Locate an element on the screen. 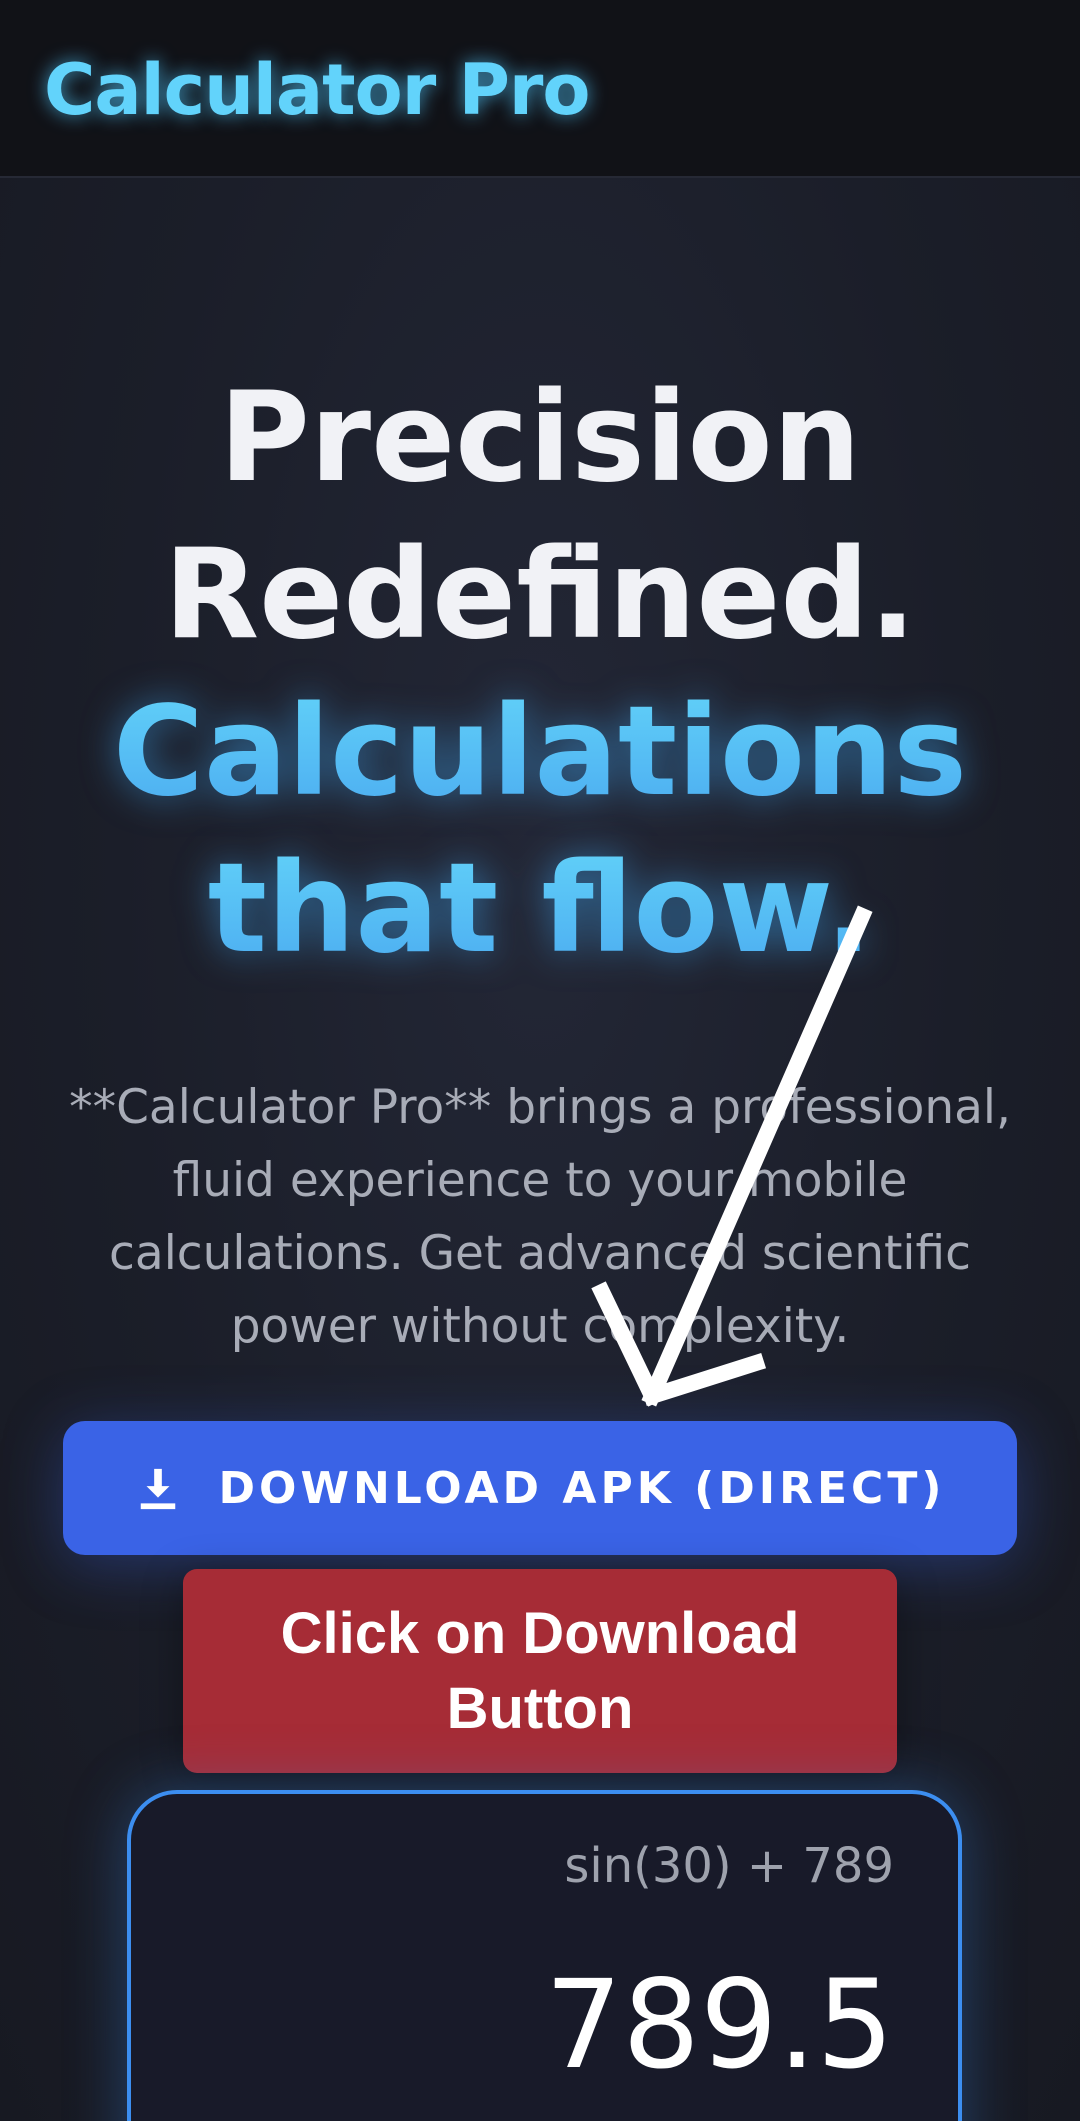 This screenshot has width=1080, height=2121. hero-line-3: Calculations is located at coordinates (540, 752).